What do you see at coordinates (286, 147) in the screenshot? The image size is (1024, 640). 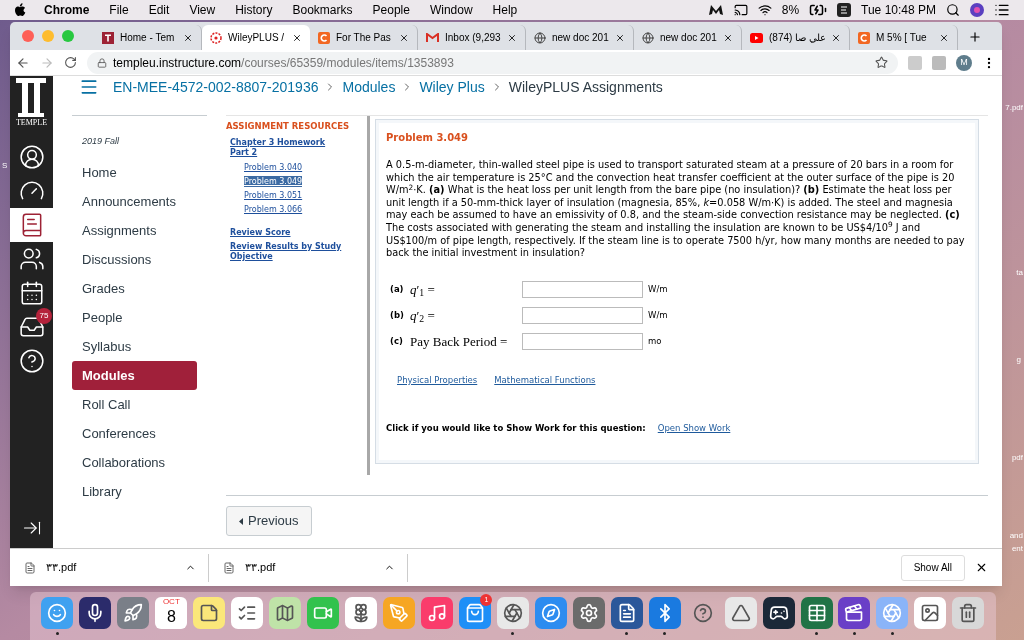 I see `chapter-link: Chapter 3 Homework Part 2` at bounding box center [286, 147].